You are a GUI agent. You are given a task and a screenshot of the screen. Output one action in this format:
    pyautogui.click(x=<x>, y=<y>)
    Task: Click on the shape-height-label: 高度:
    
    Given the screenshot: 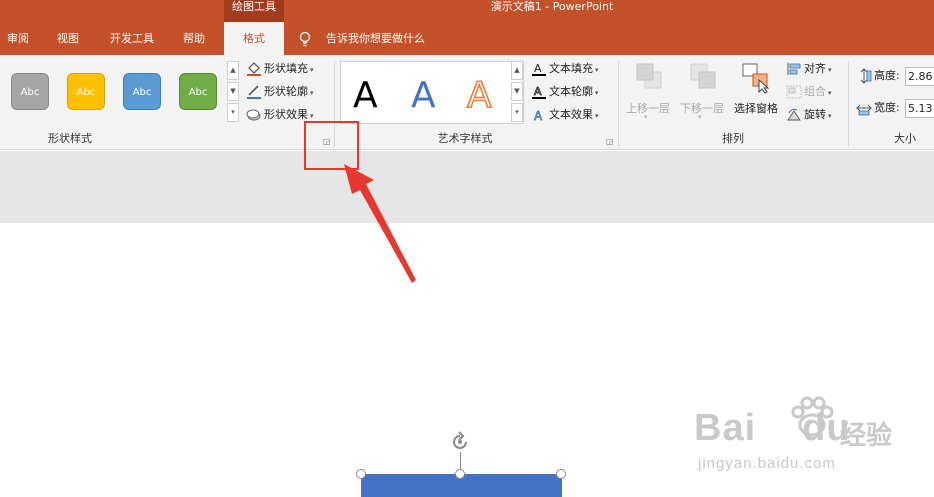 What is the action you would take?
    pyautogui.click(x=887, y=75)
    